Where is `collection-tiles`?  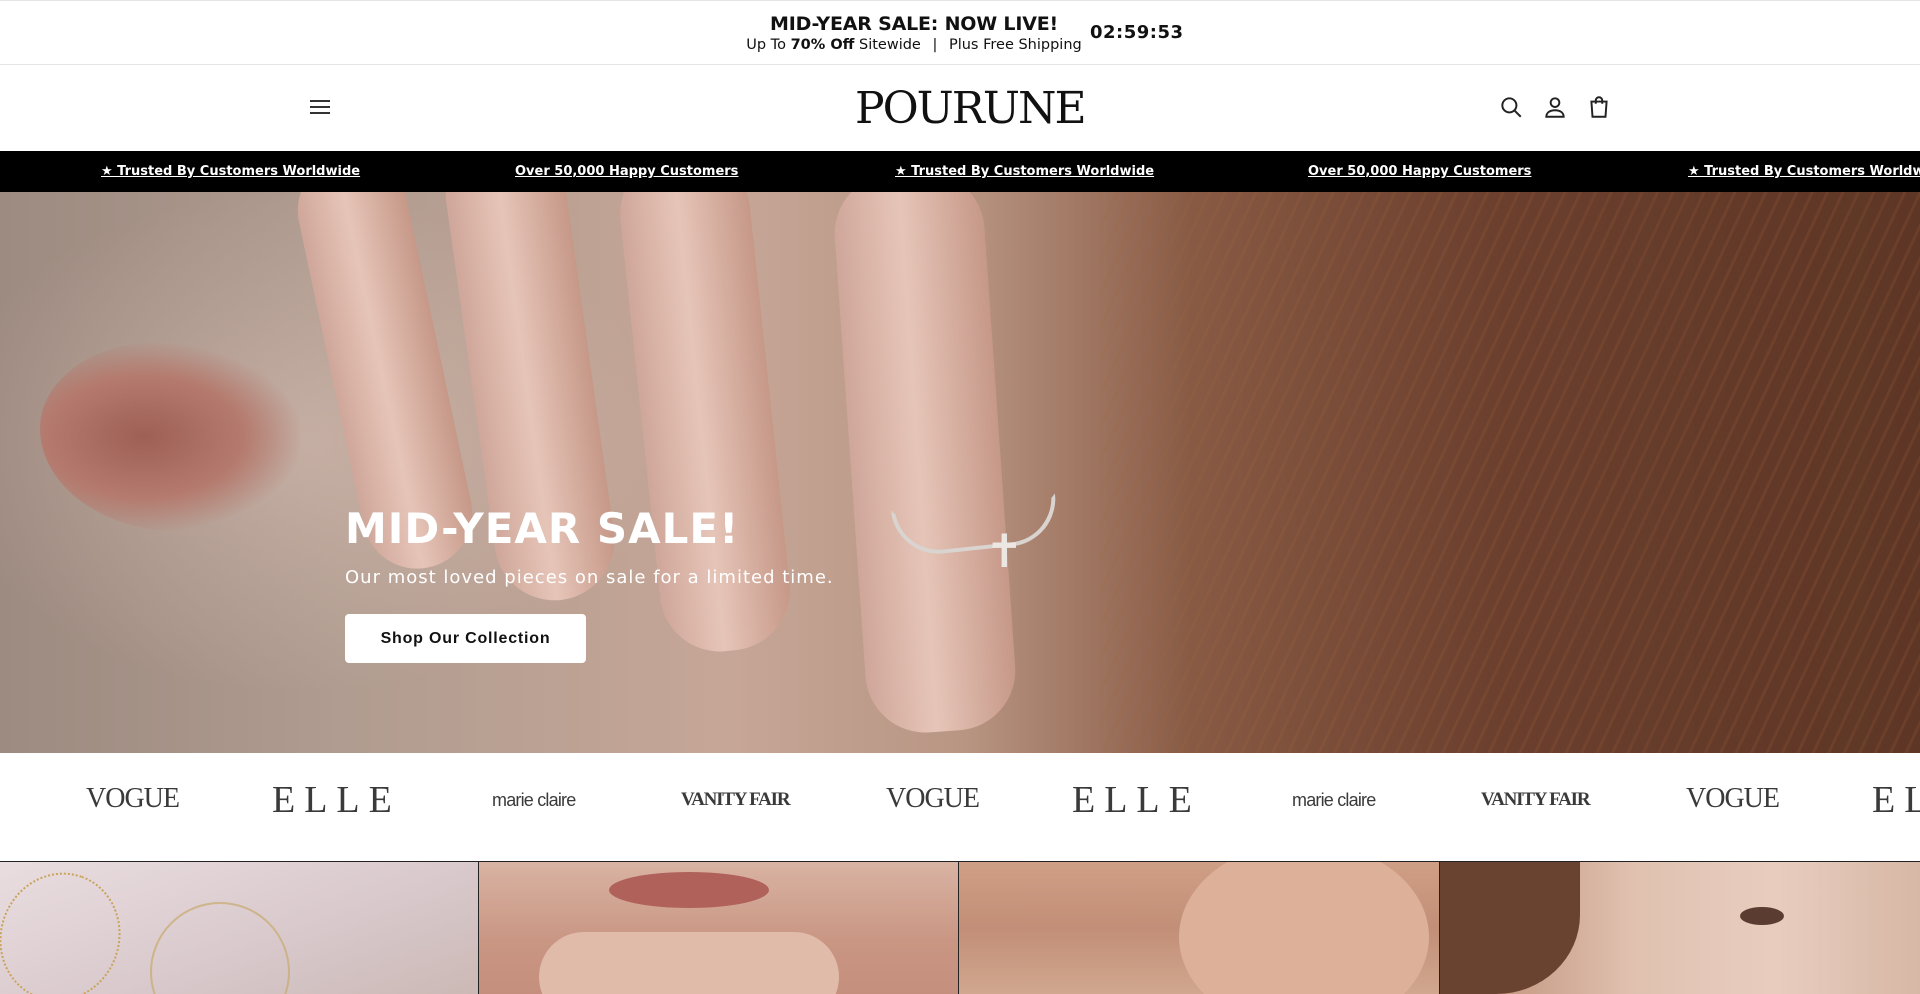
collection-tiles is located at coordinates (960, 927).